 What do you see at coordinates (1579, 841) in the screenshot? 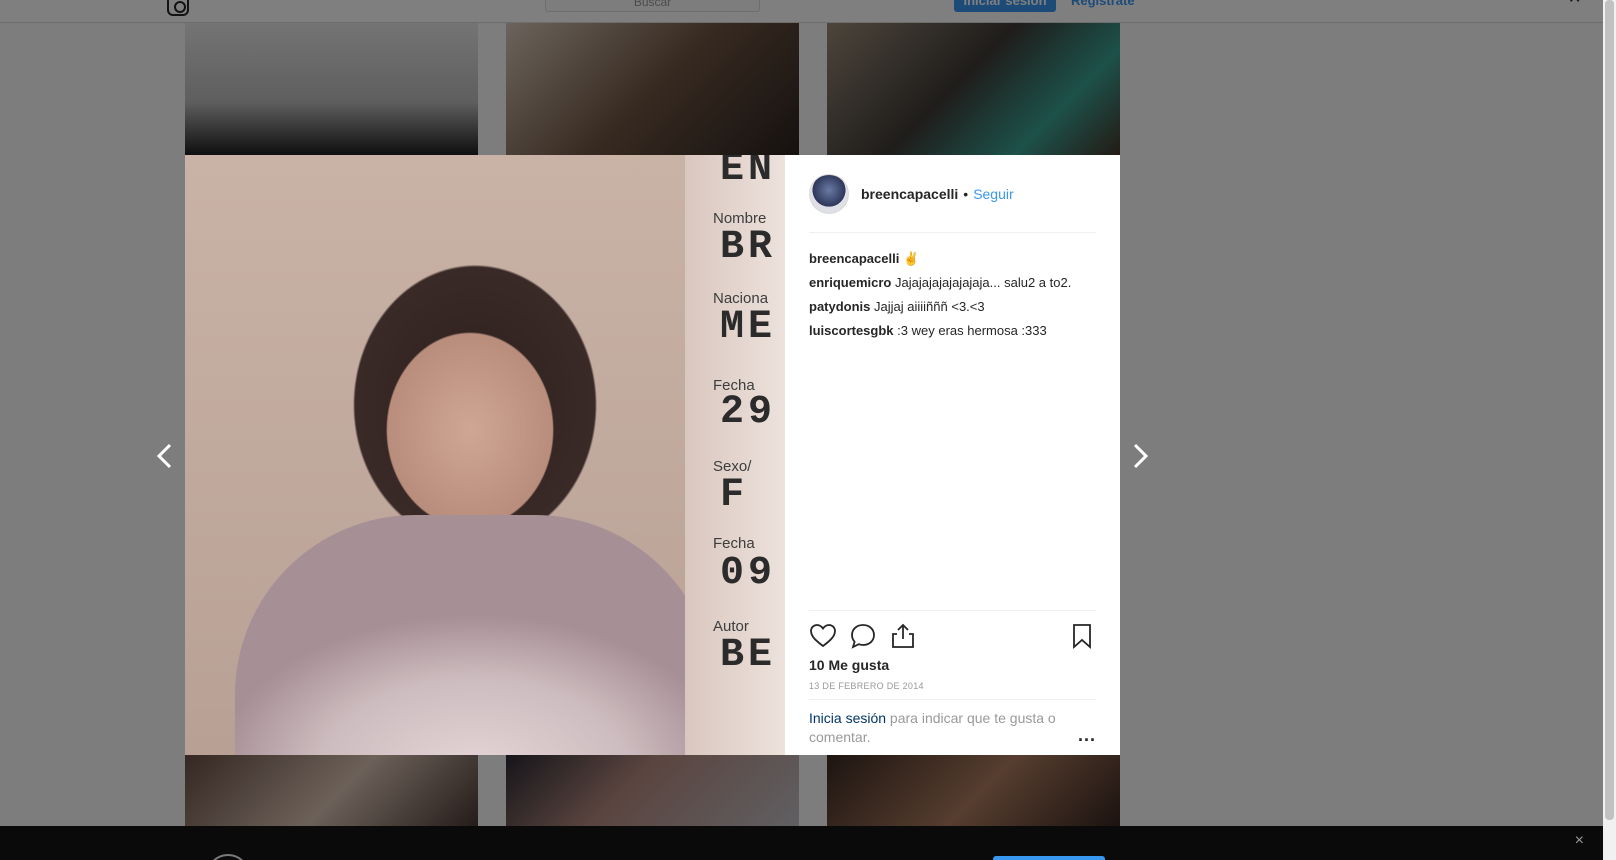
I see `close-icon: ×` at bounding box center [1579, 841].